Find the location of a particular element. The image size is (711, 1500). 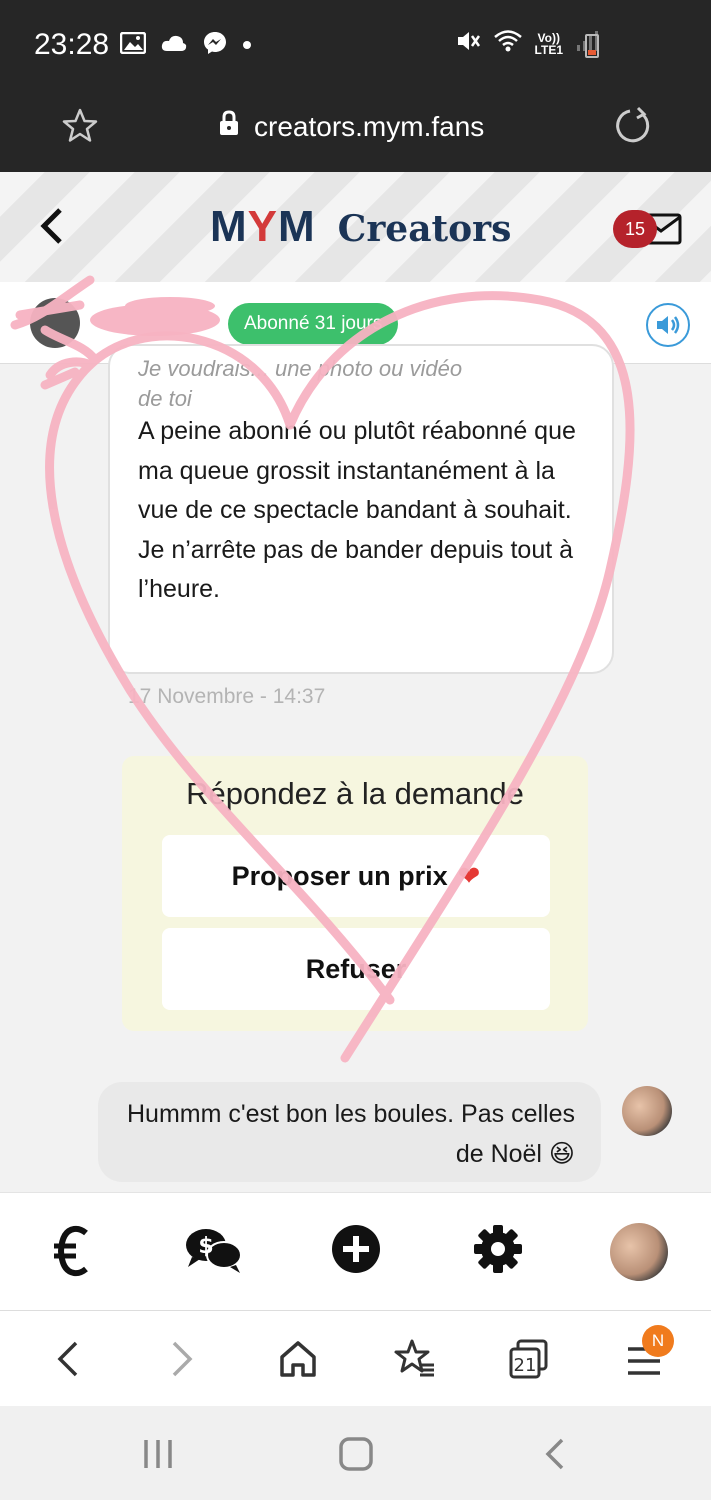

recent-apps-icon is located at coordinates (158, 1456).